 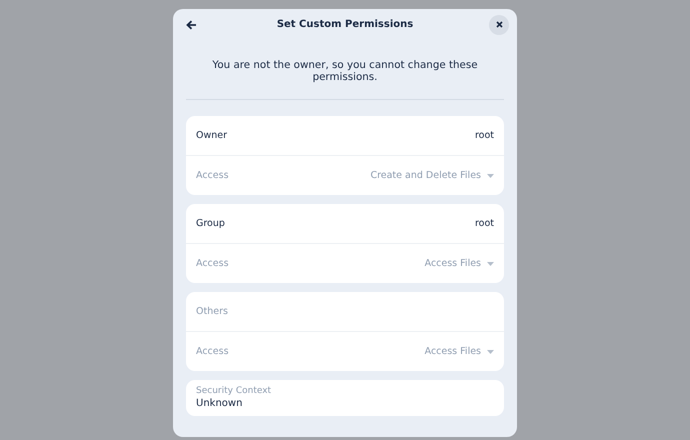 I want to click on dialog-title: Set Custom Permissions, so click(x=345, y=24).